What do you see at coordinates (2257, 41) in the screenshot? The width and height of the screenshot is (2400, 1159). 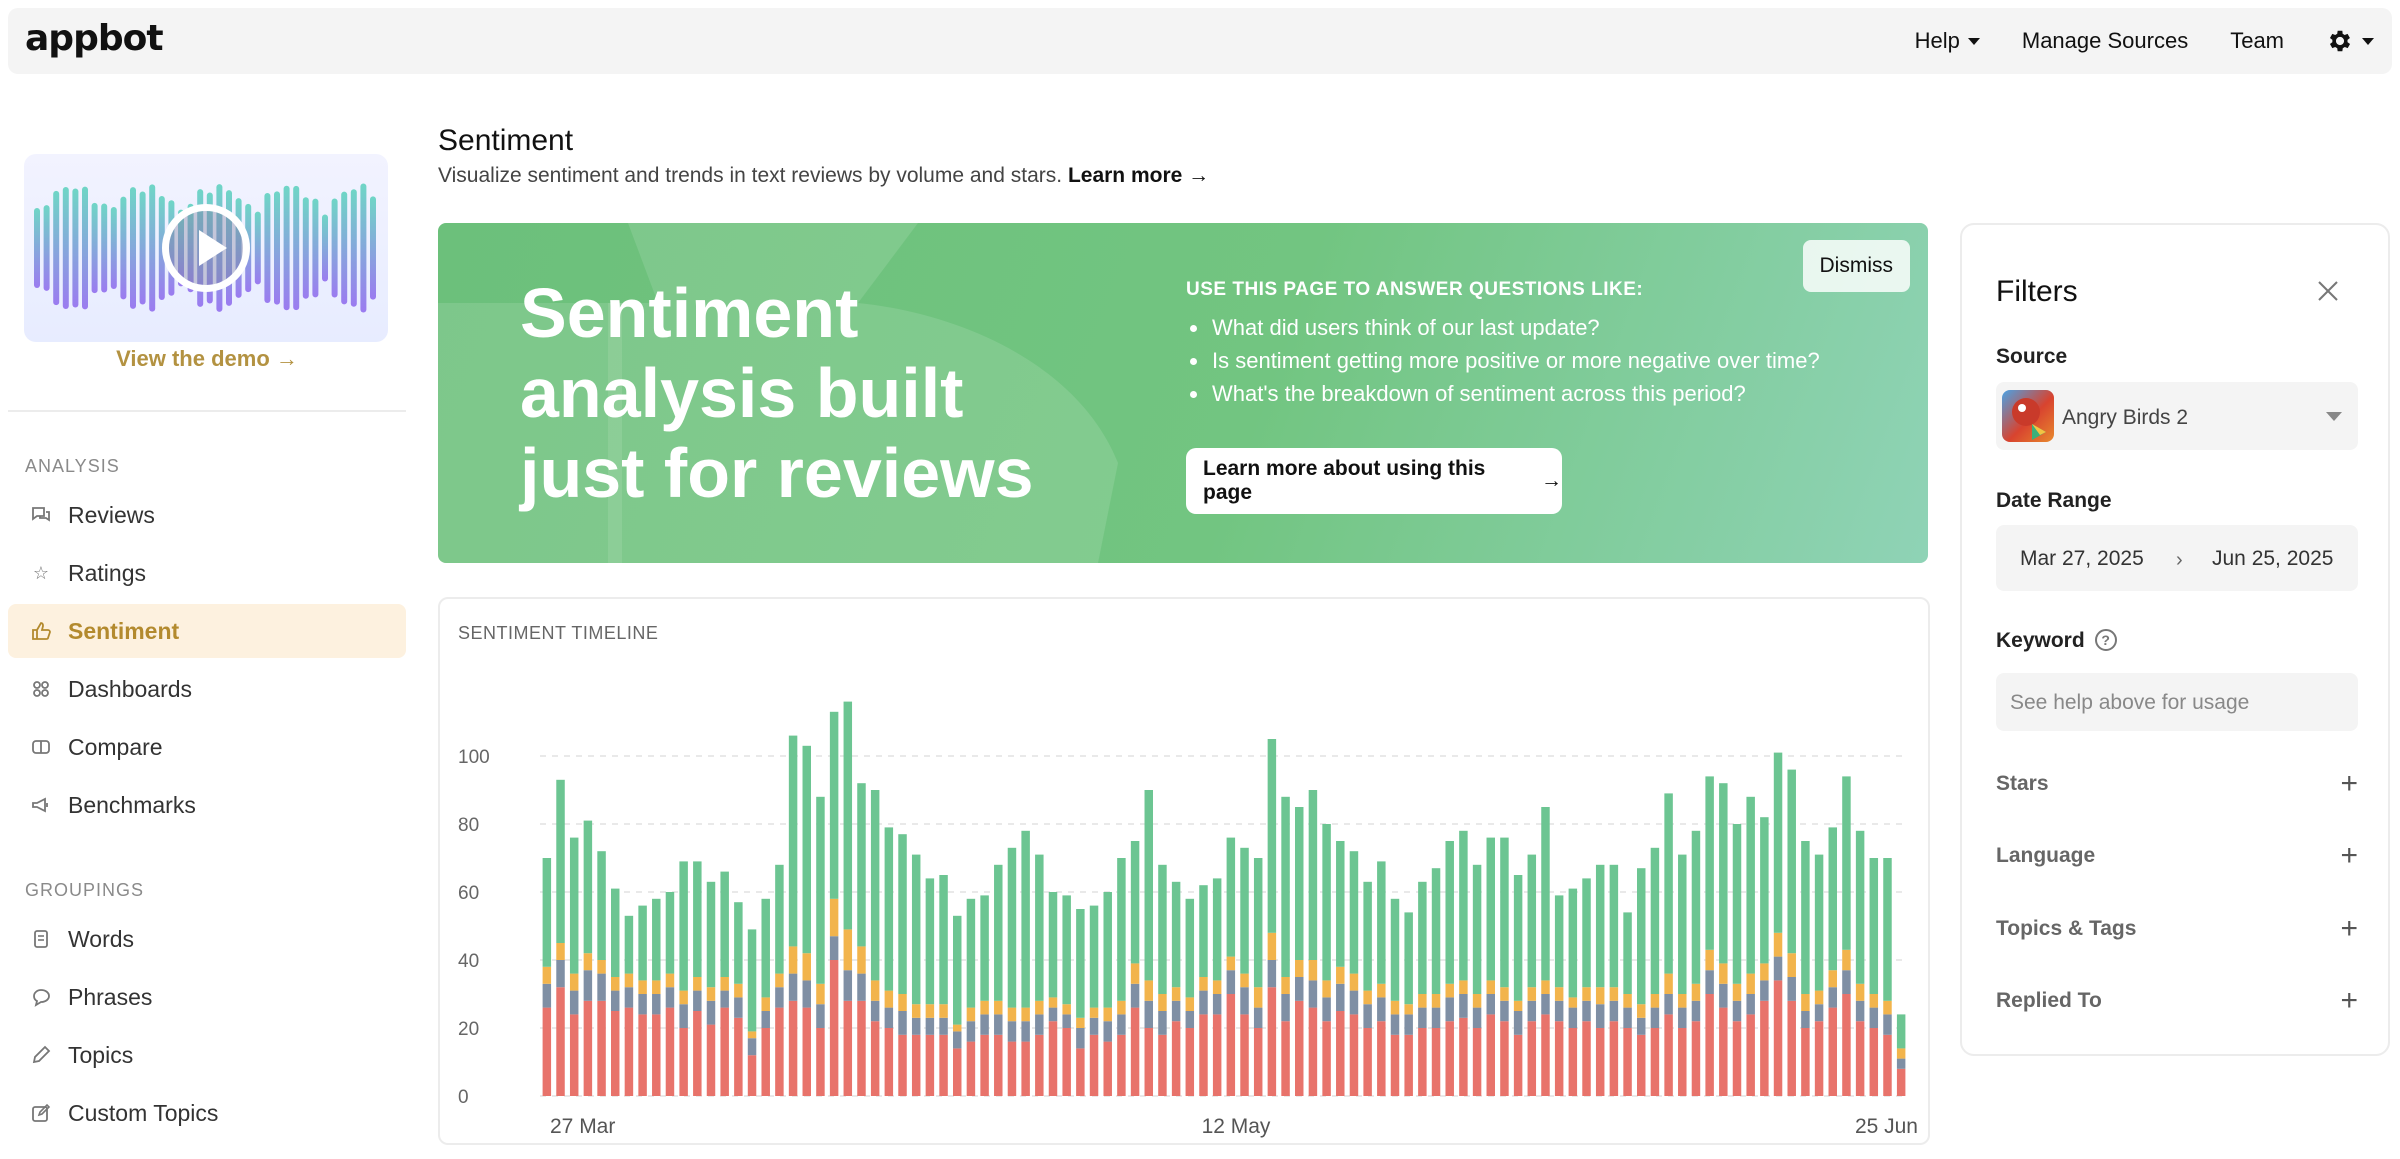 I see `team-link: Team` at bounding box center [2257, 41].